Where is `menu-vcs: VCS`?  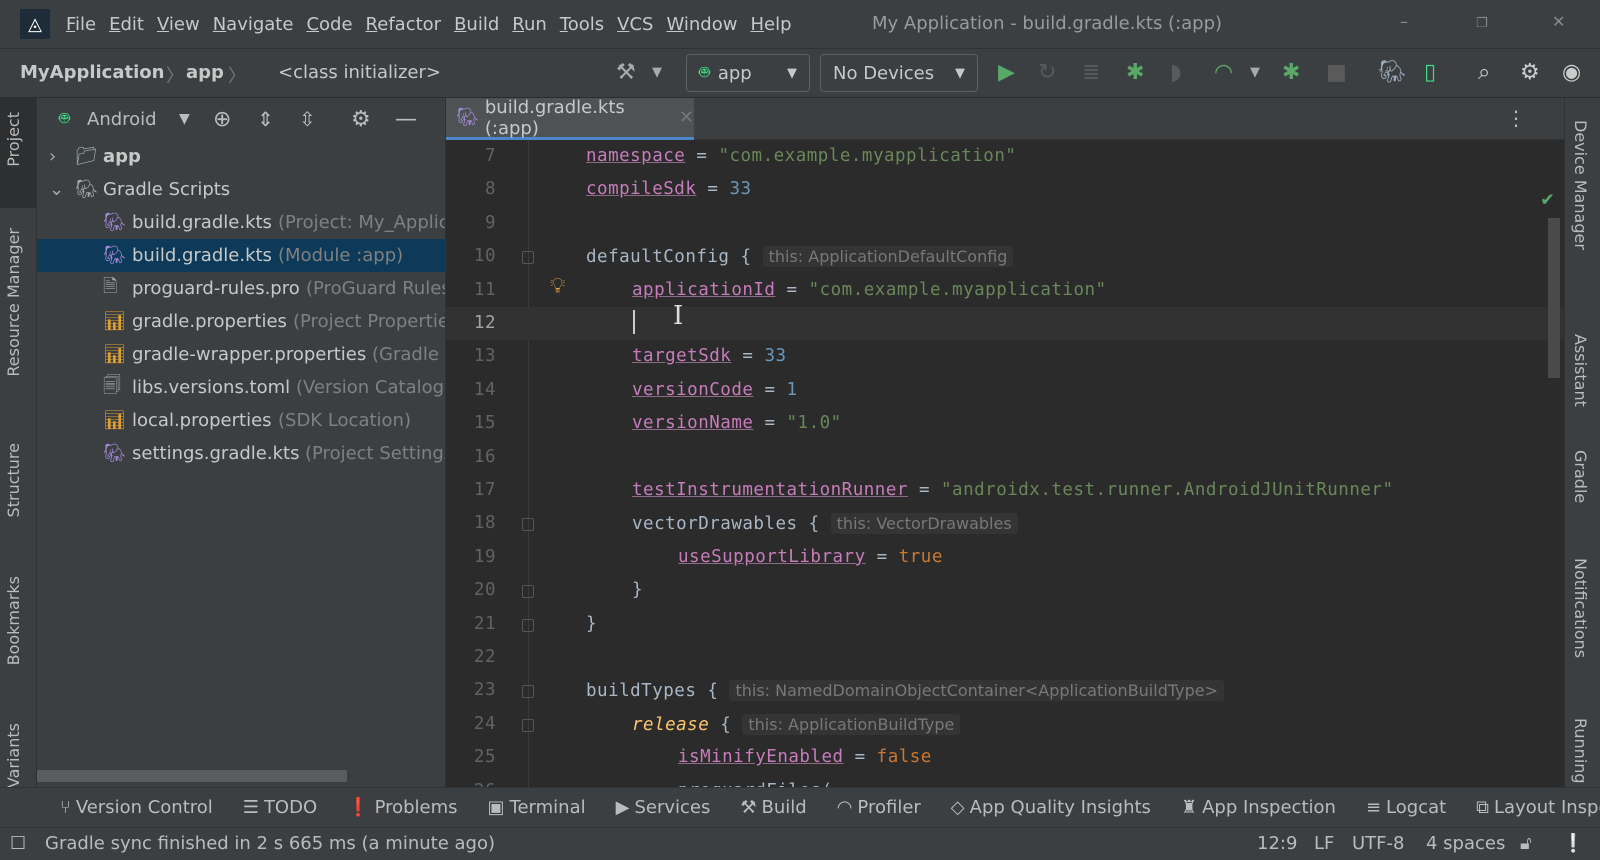
menu-vcs: VCS is located at coordinates (635, 24).